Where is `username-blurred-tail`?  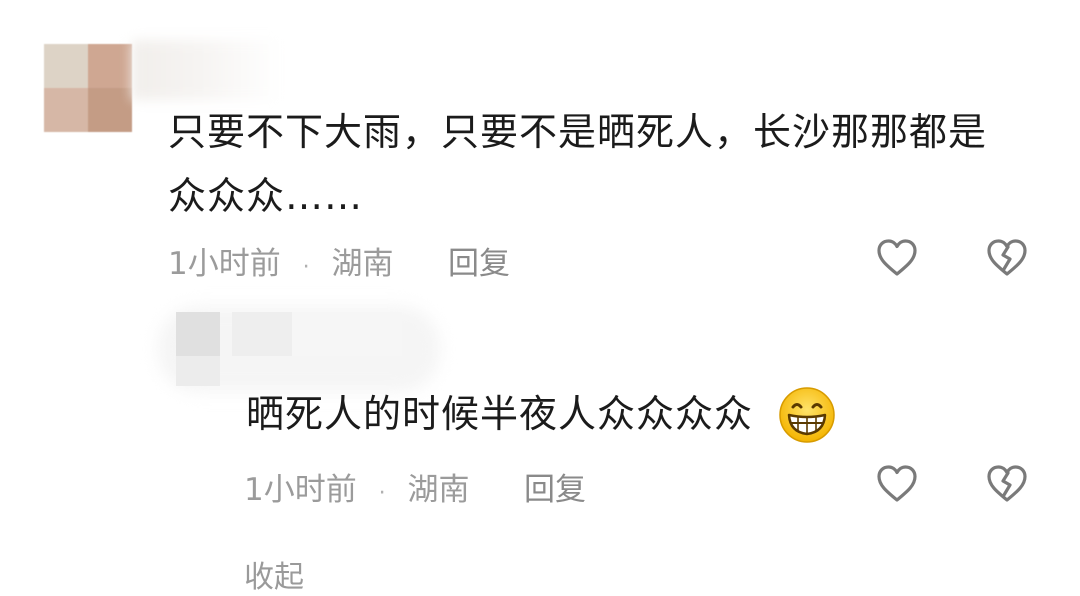 username-blurred-tail is located at coordinates (347, 334).